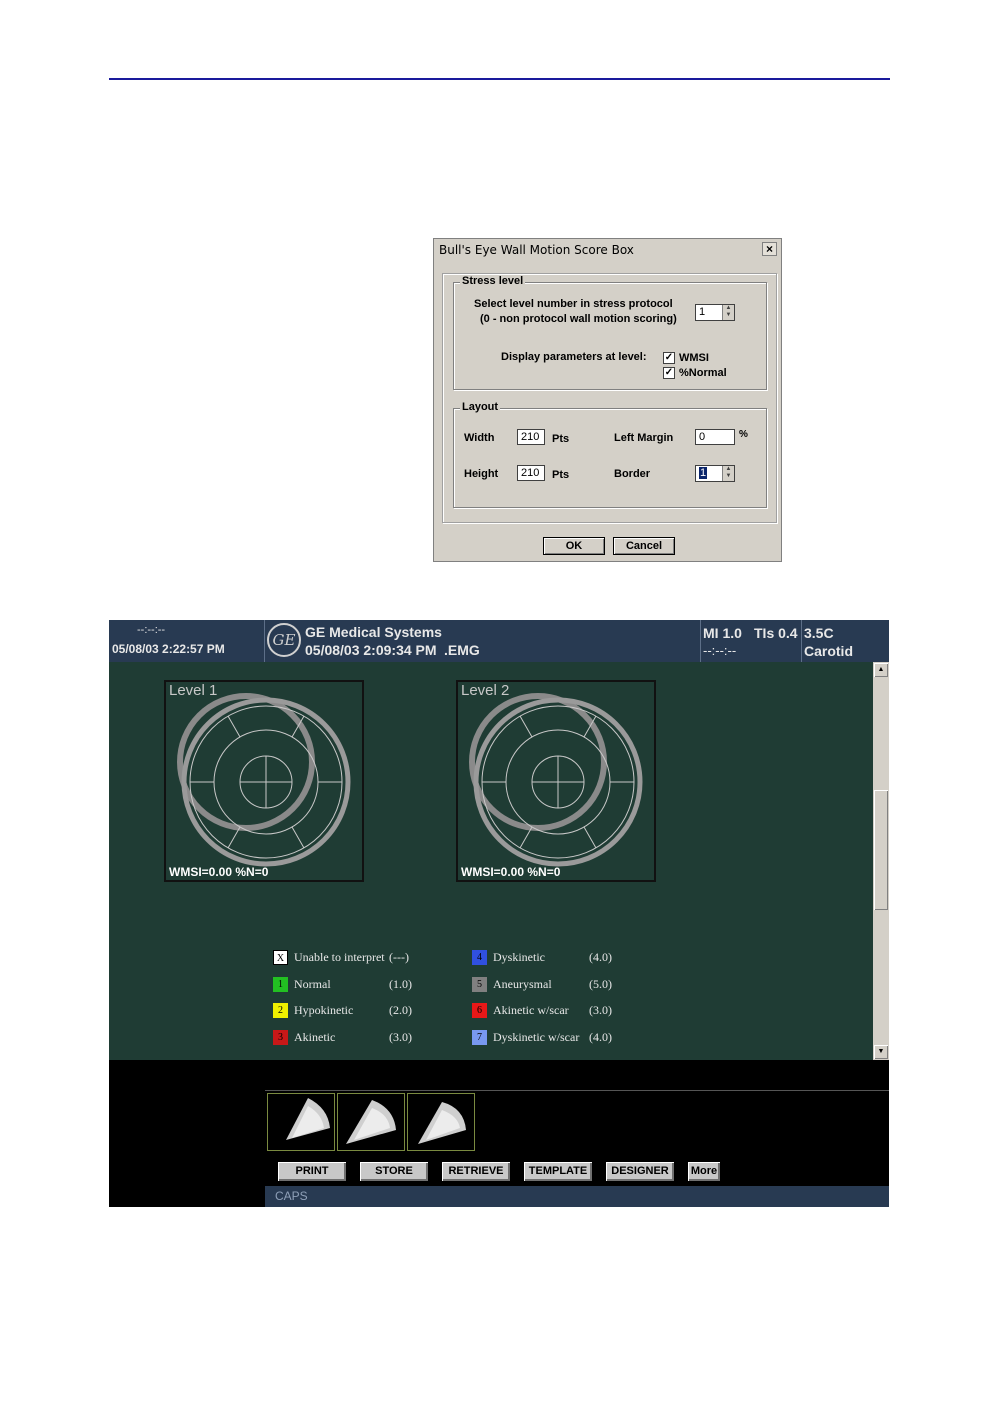 The image size is (998, 1418). I want to click on dialog-title: Bull's Eye Wall Motion Score Box, so click(607, 250).